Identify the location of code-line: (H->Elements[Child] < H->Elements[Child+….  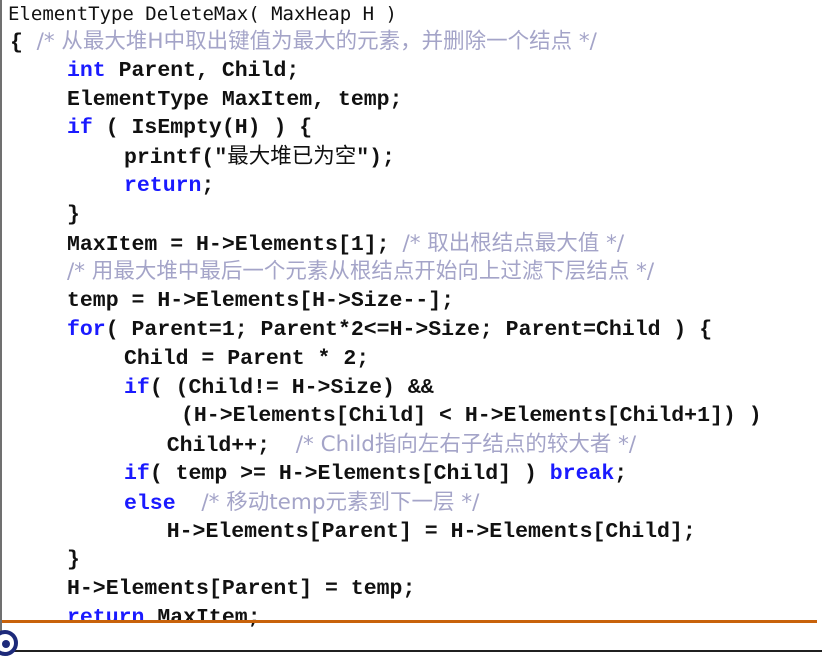
(386, 416).